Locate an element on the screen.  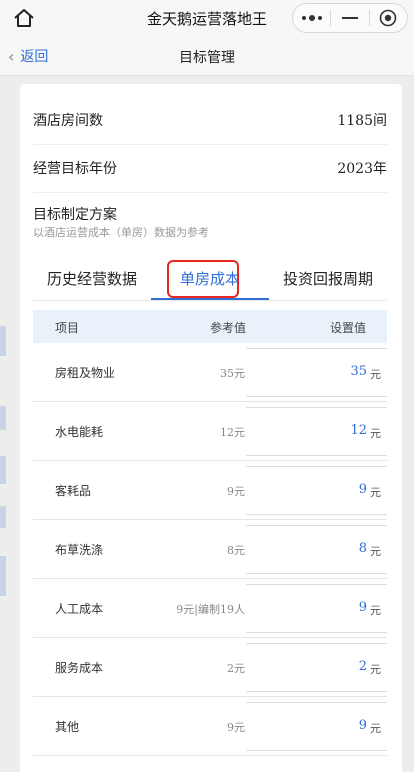
tab-roi-period: 投资回报周期 is located at coordinates (328, 278).